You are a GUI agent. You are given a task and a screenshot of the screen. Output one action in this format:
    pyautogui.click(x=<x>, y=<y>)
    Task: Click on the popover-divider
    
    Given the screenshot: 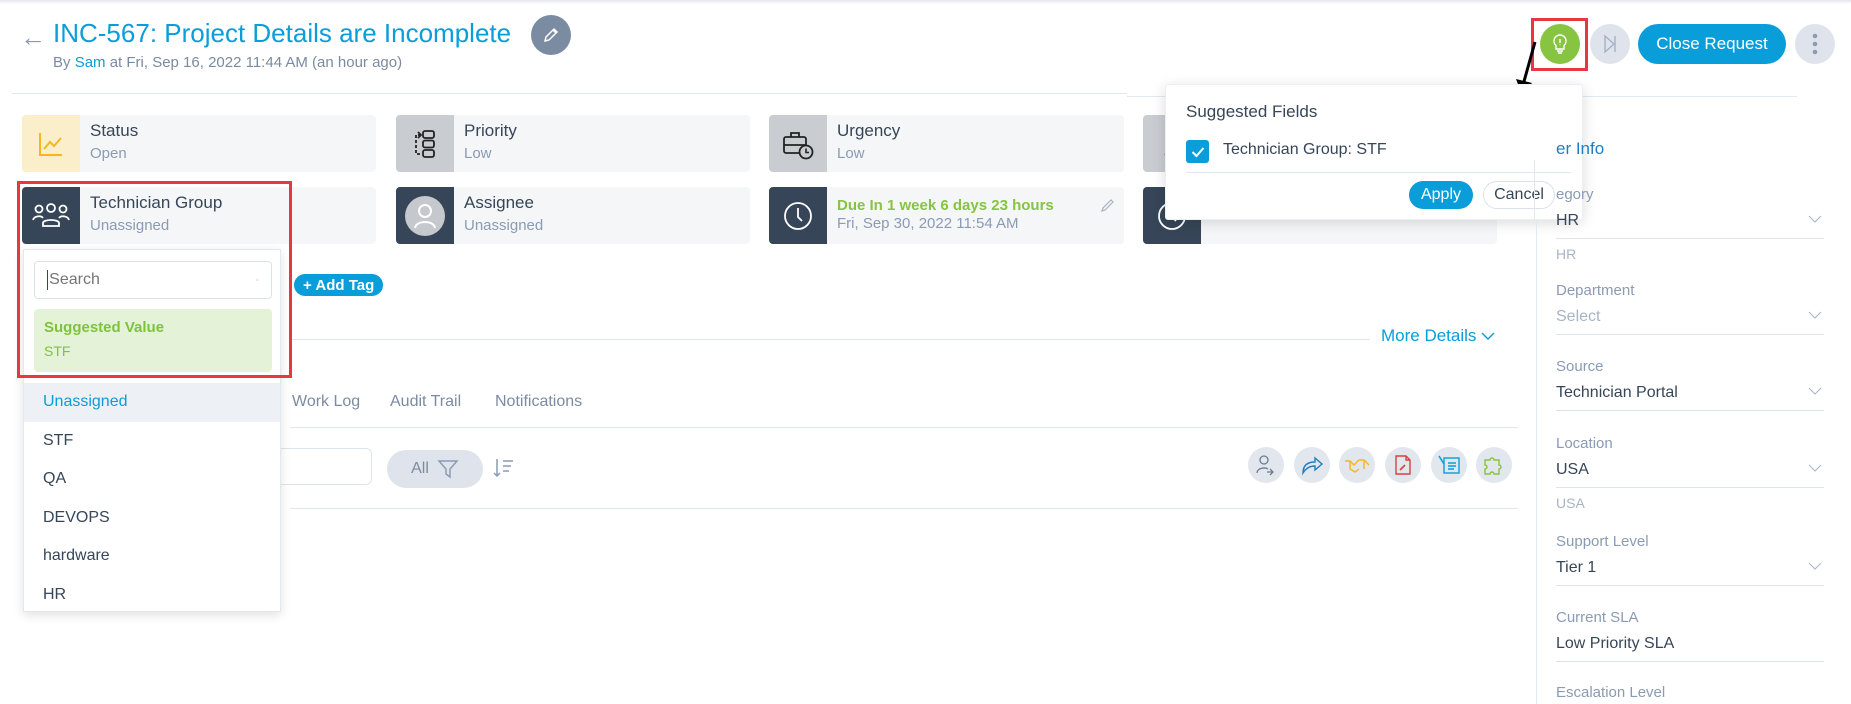 What is the action you would take?
    pyautogui.click(x=1378, y=172)
    